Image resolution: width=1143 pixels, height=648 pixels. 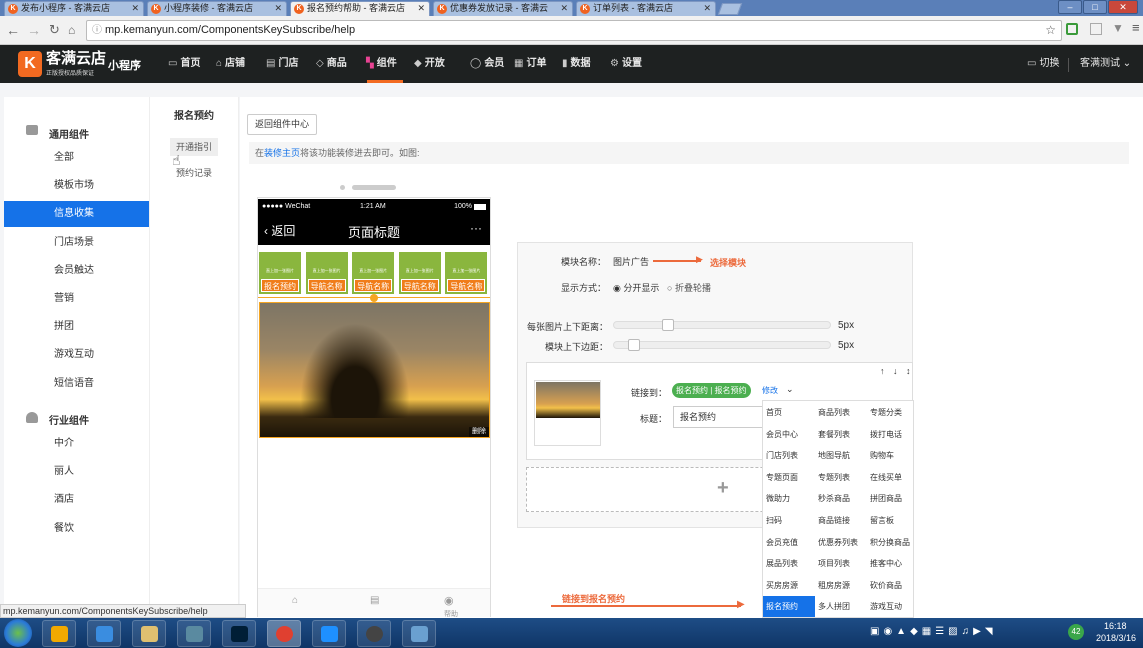 What do you see at coordinates (429, 65) in the screenshot?
I see `menu-item-5: ◆ 开放` at bounding box center [429, 65].